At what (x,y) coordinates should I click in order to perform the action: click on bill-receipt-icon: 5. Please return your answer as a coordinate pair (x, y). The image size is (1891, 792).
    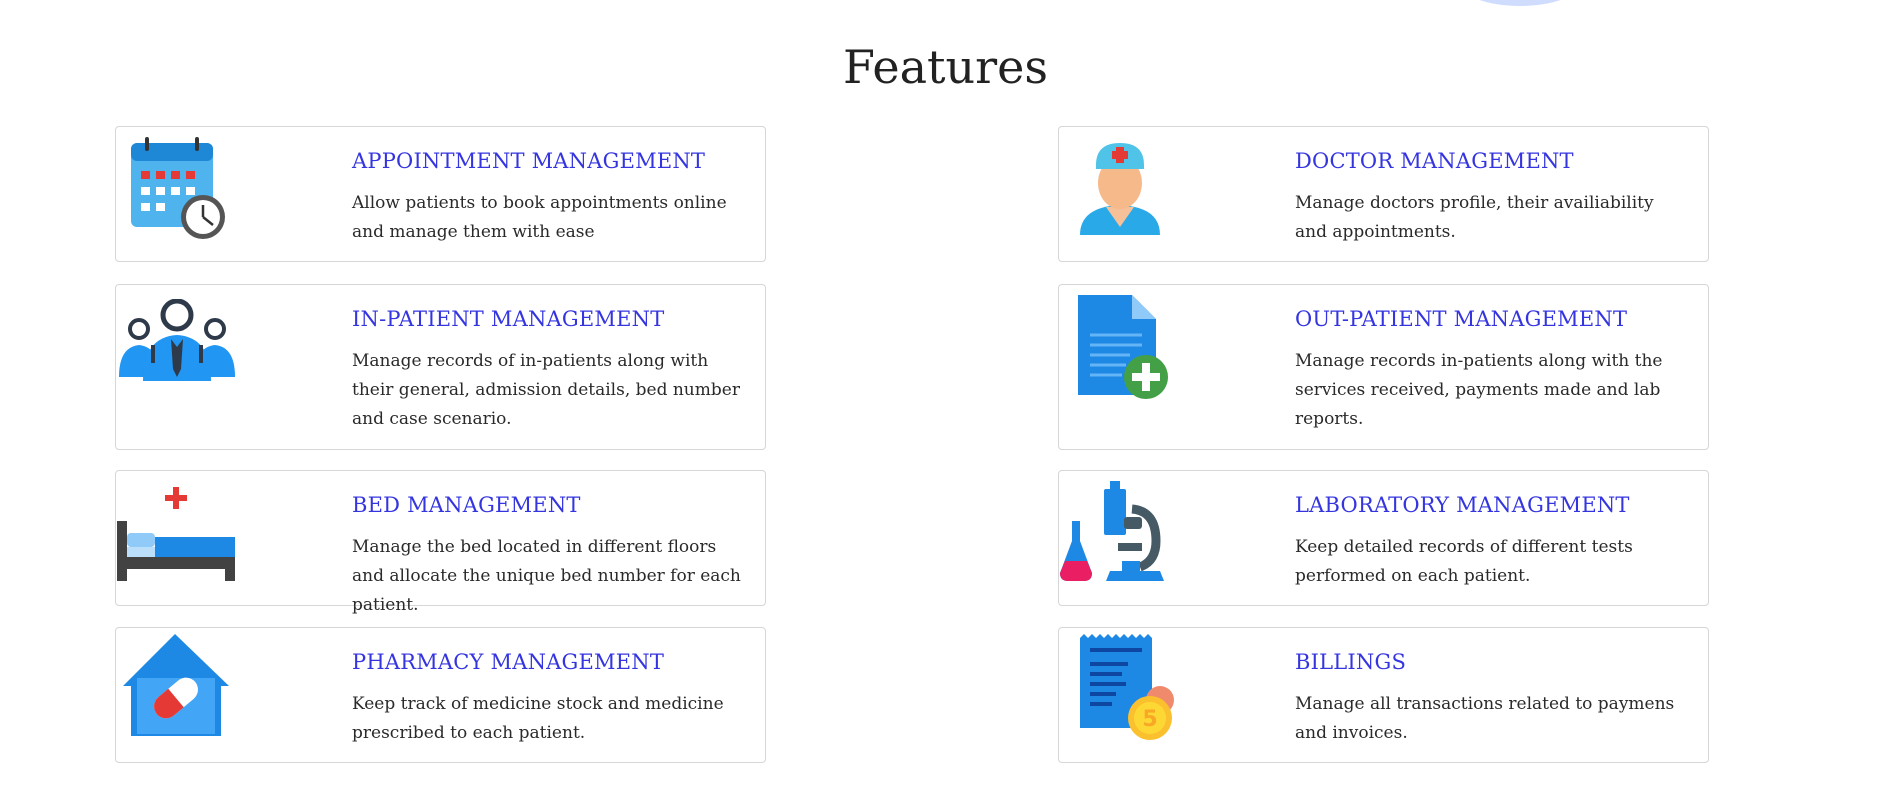
    Looking at the image, I should click on (1120, 689).